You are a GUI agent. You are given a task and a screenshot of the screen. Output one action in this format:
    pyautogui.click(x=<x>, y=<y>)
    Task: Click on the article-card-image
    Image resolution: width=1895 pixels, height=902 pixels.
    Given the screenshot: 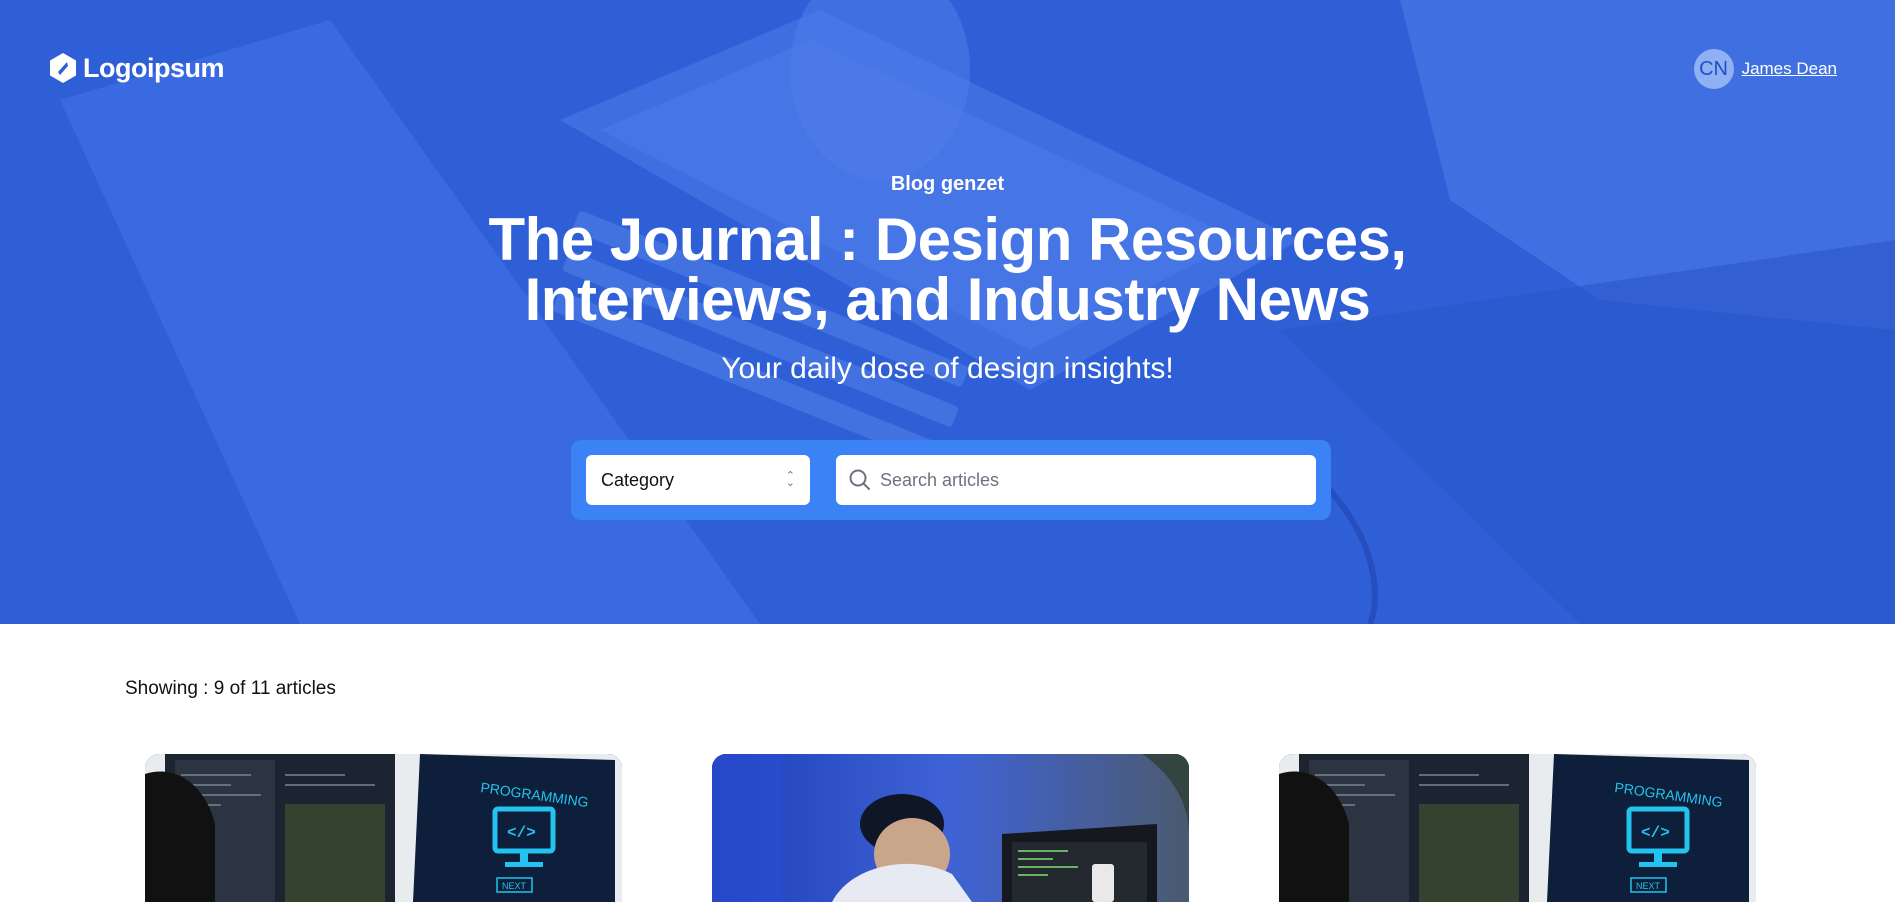 What is the action you would take?
    pyautogui.click(x=950, y=828)
    